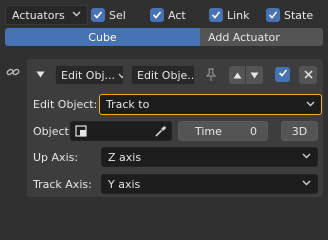  I want to click on link-icon, so click(13, 72).